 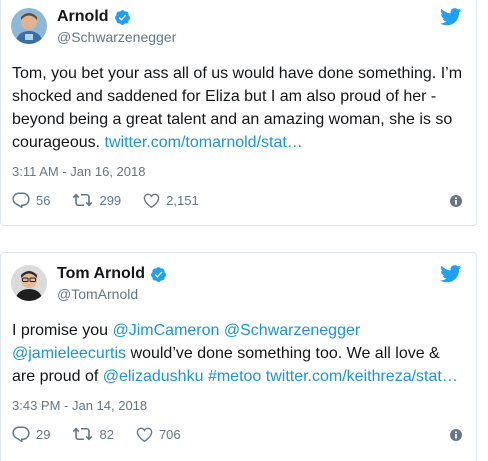 I want to click on retweet-button: 299, so click(x=96, y=200).